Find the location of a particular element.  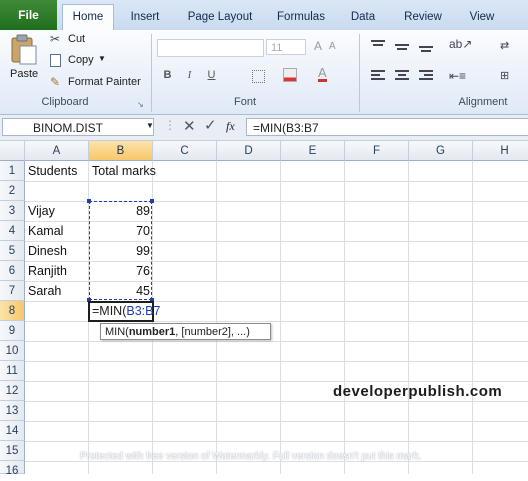

active-cell-b8: =MIN(B3:B7 is located at coordinates (124, 311).